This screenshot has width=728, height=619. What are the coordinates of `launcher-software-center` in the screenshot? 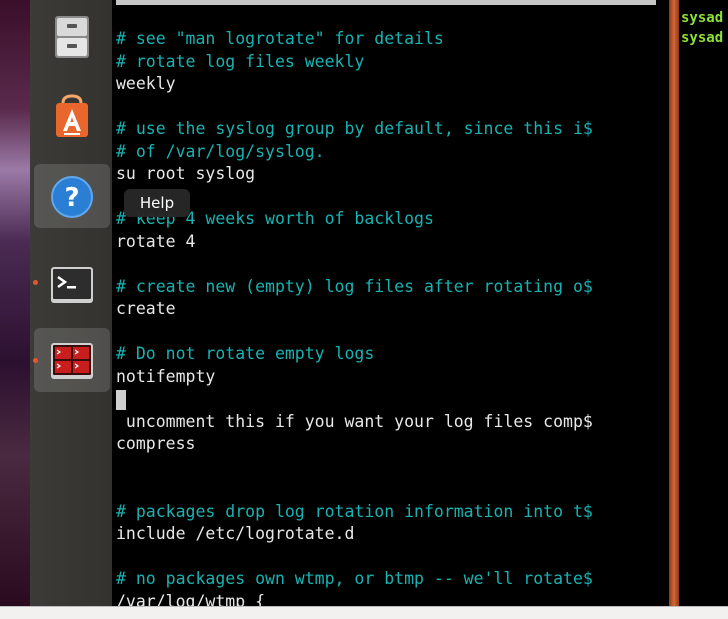 It's located at (72, 116).